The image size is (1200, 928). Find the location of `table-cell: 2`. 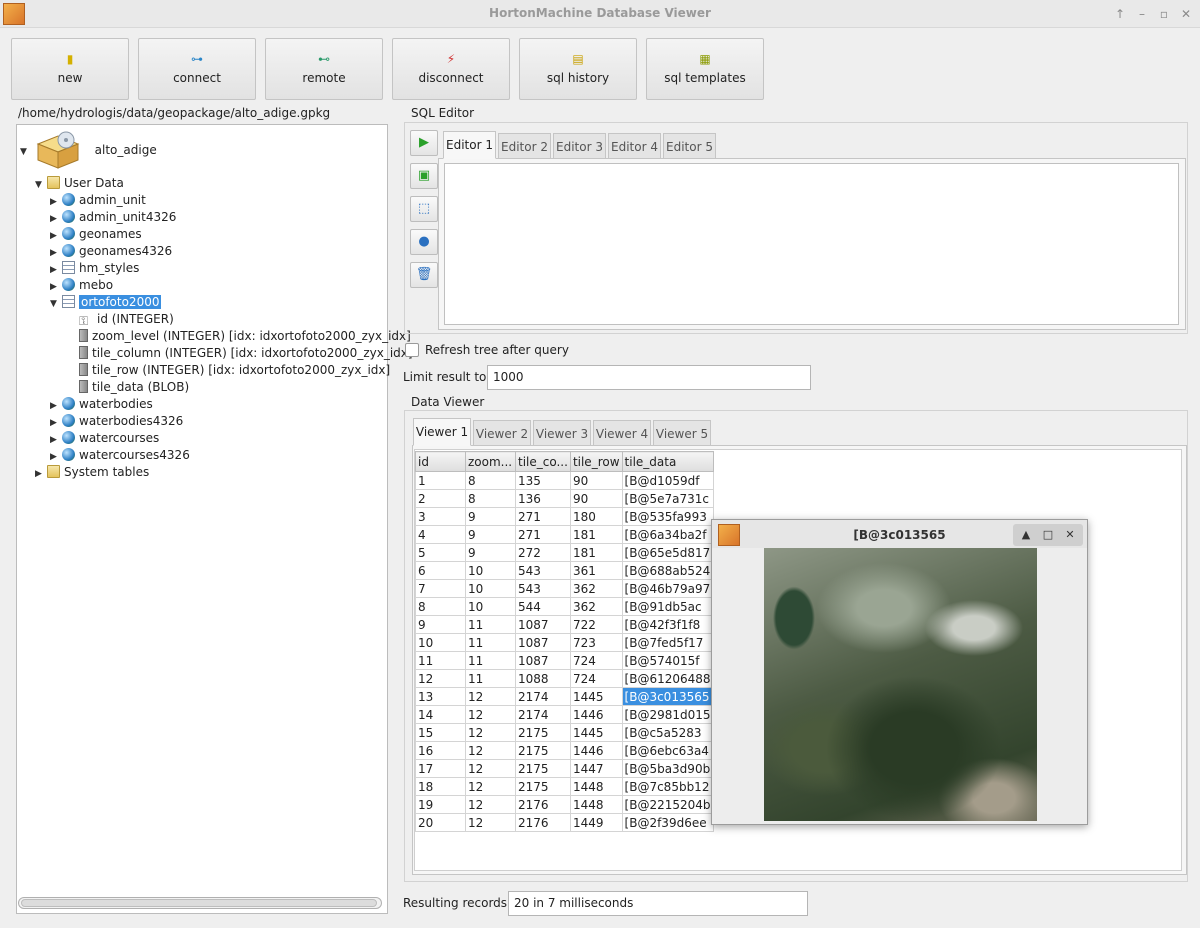

table-cell: 2 is located at coordinates (440, 498).